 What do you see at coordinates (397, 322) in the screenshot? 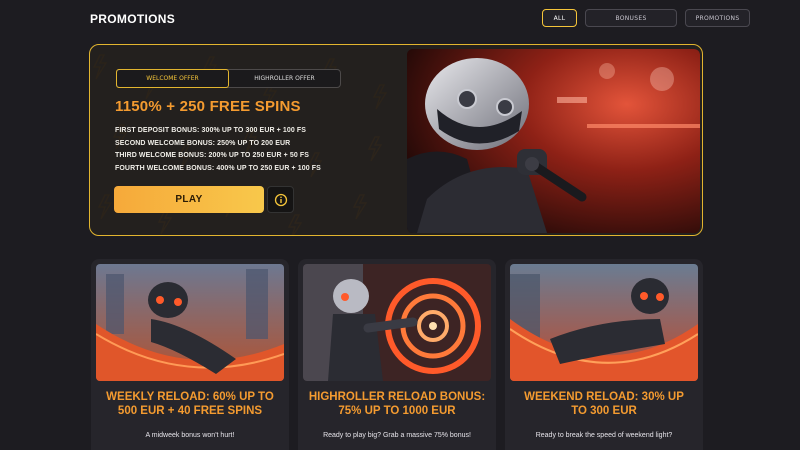
I see `robot-at-neon-ring-image` at bounding box center [397, 322].